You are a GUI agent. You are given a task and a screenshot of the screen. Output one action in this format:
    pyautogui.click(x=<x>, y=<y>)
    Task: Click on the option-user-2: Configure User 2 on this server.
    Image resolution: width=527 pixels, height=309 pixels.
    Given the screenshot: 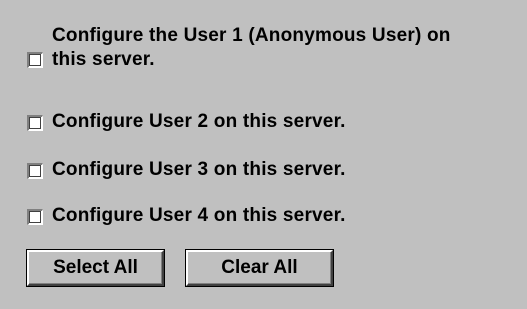 What is the action you would take?
    pyautogui.click(x=186, y=122)
    